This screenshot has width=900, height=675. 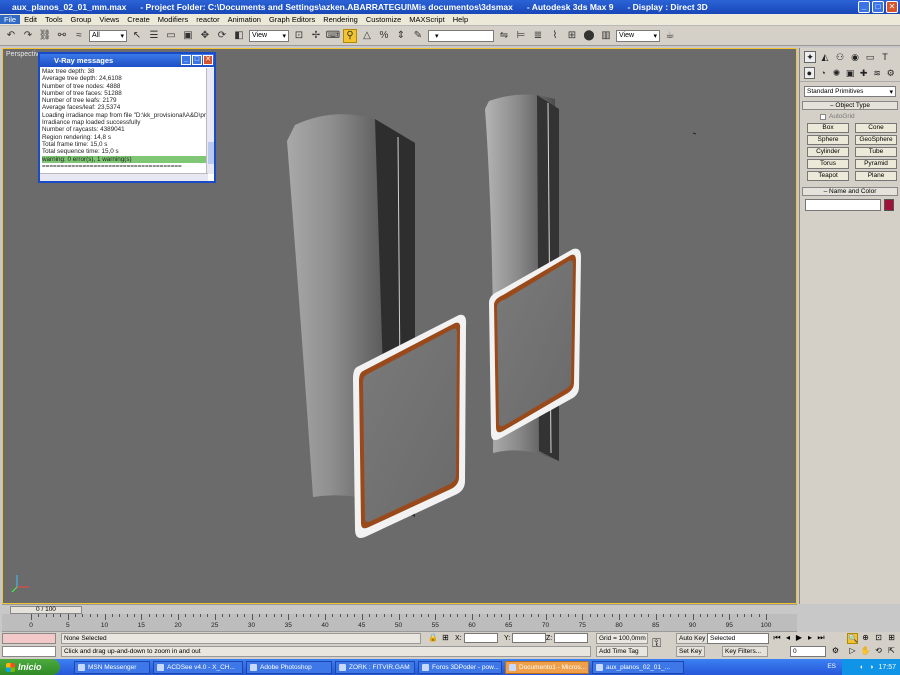 What do you see at coordinates (244, 19) in the screenshot?
I see `menu-animation: Animation` at bounding box center [244, 19].